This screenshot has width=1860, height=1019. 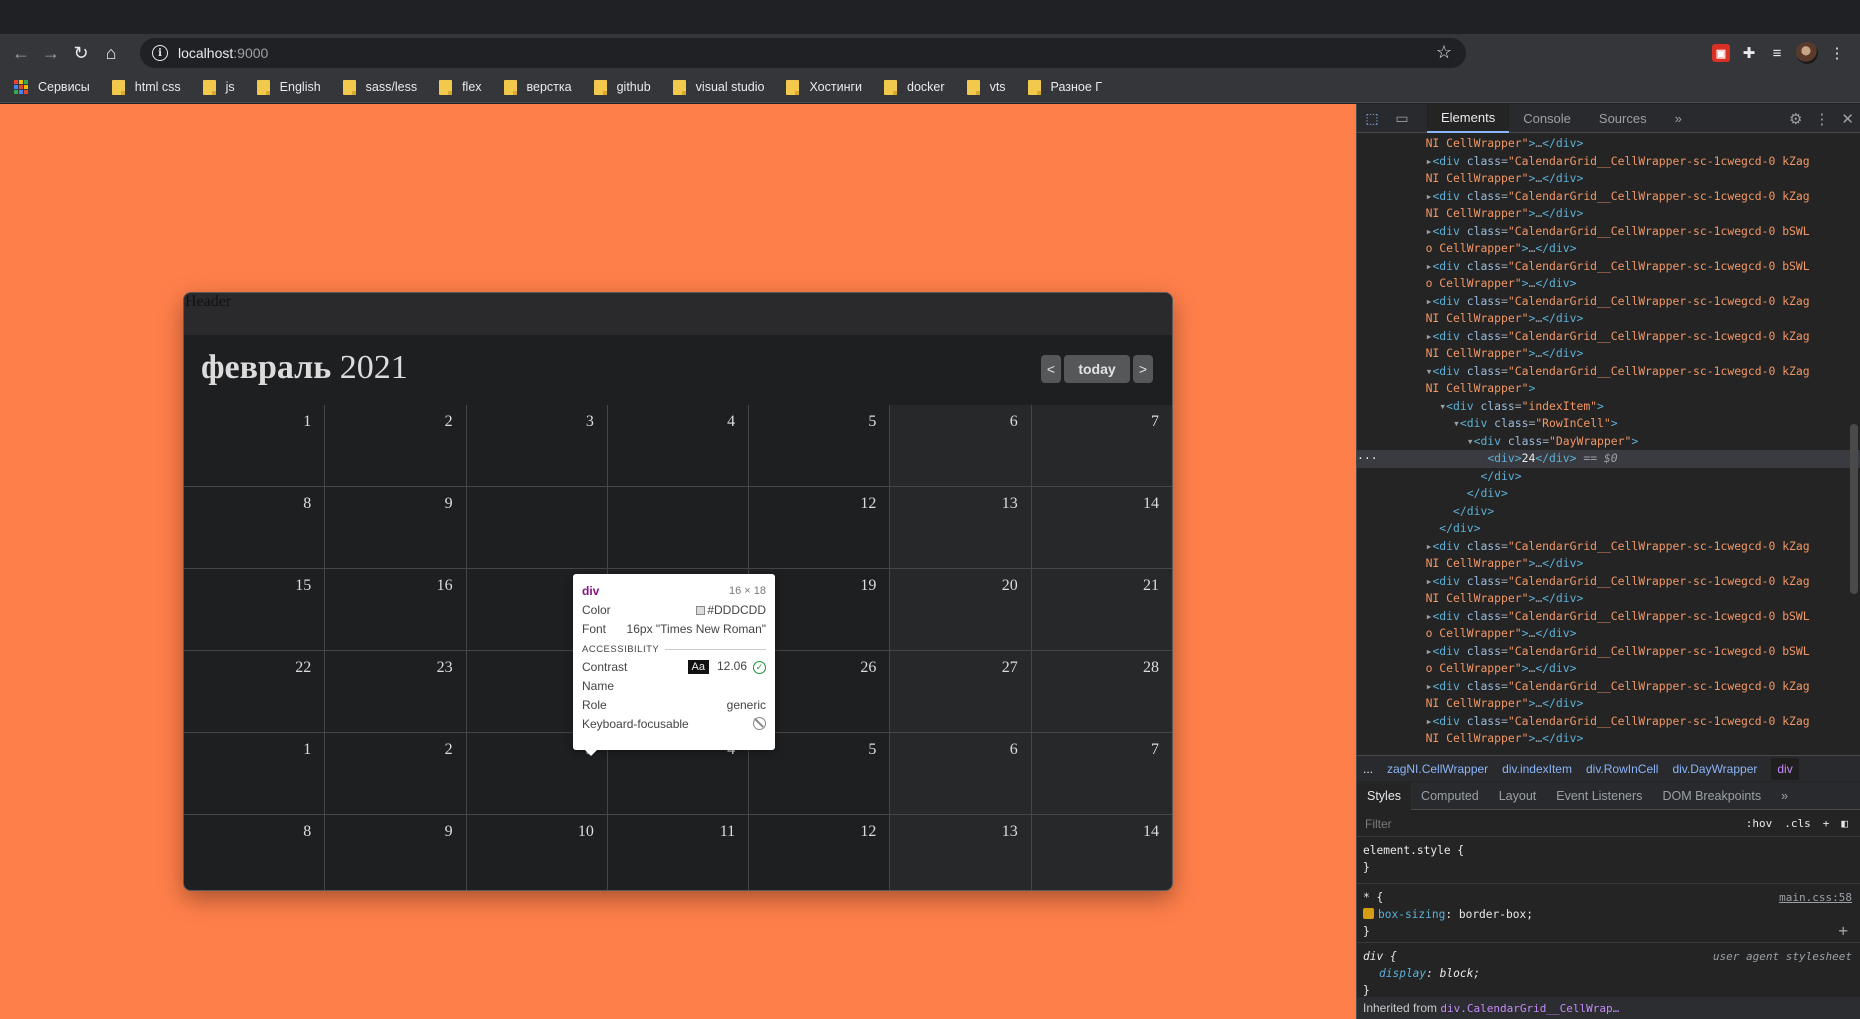 I want to click on reload-icon: ↻, so click(x=81, y=53).